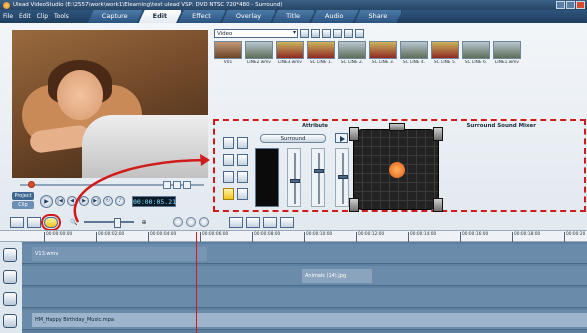  I want to click on music-track-icon, so click(228, 194).